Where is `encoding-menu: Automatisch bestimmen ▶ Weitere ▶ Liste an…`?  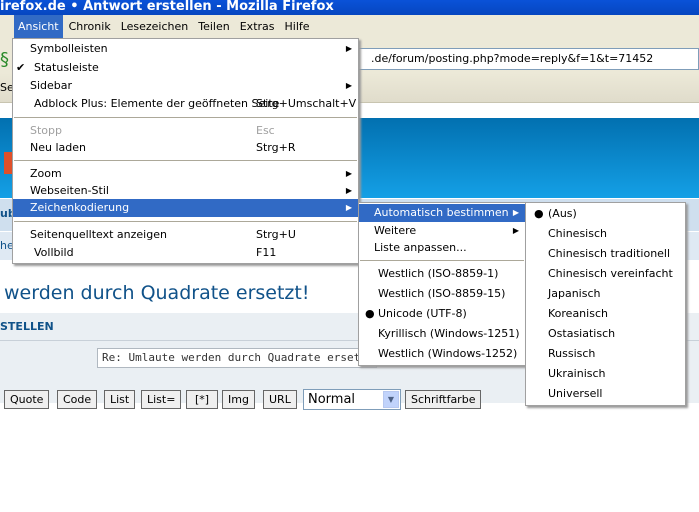 encoding-menu: Automatisch bestimmen ▶ Weitere ▶ Liste an… is located at coordinates (442, 284).